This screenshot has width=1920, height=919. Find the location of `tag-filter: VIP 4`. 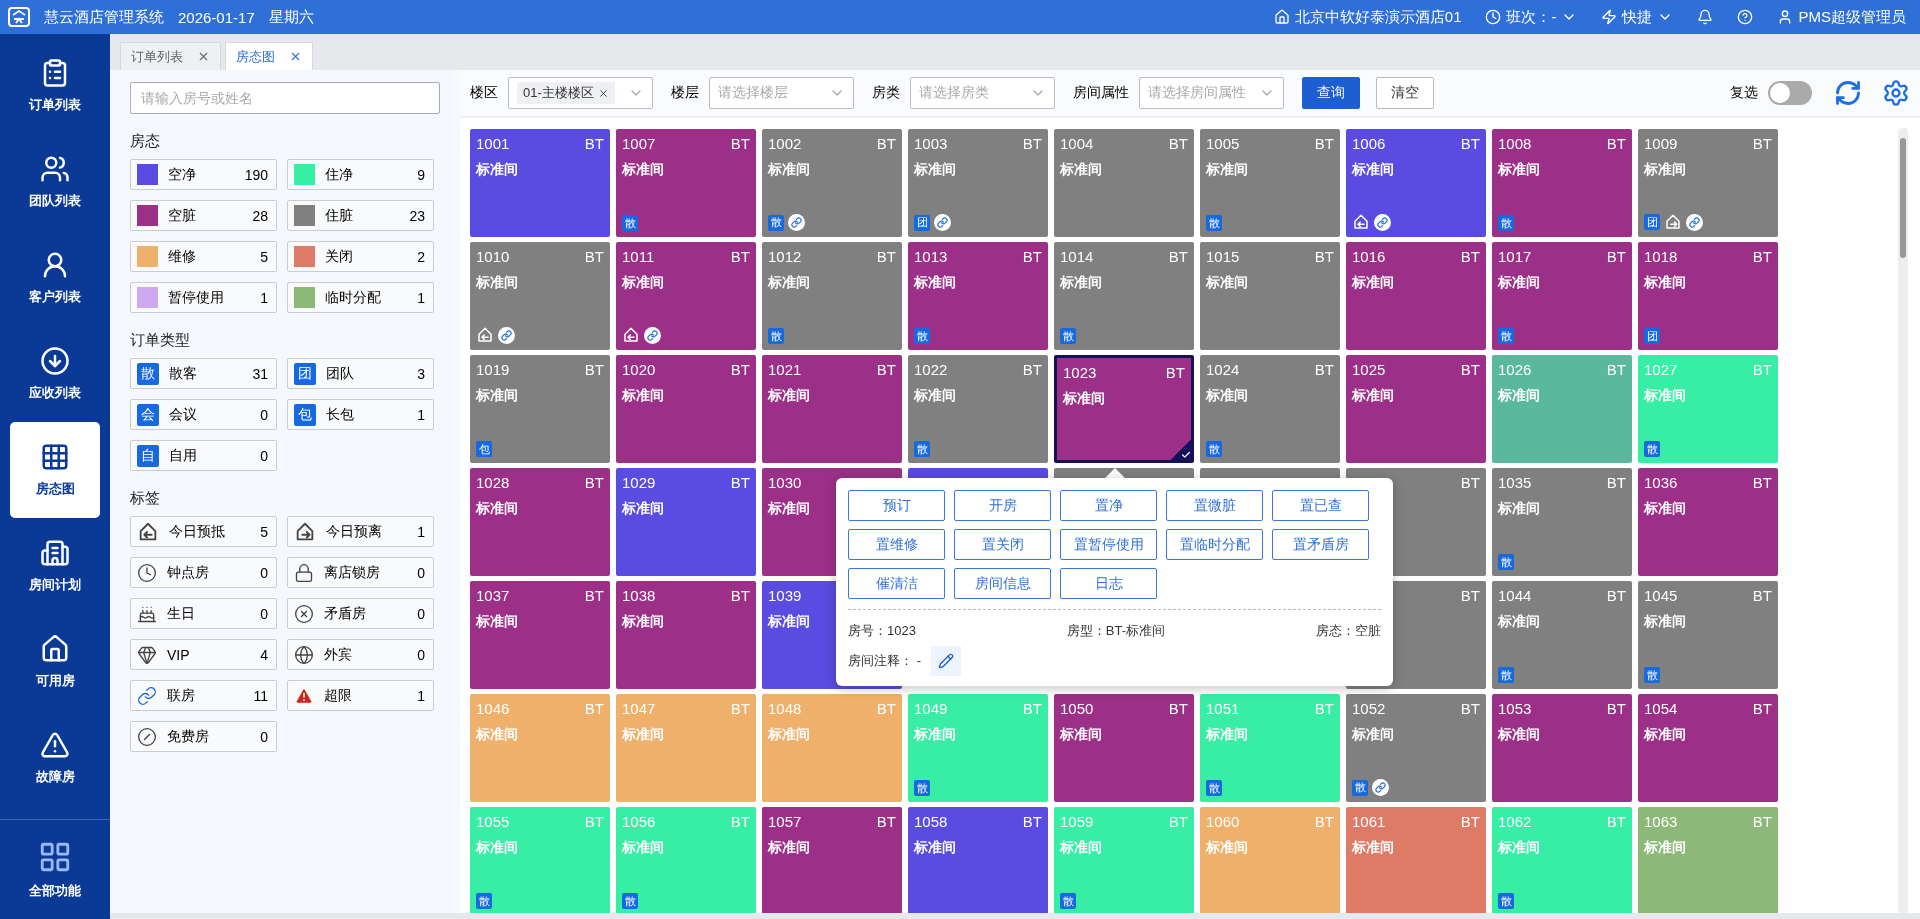

tag-filter: VIP 4 is located at coordinates (203, 654).